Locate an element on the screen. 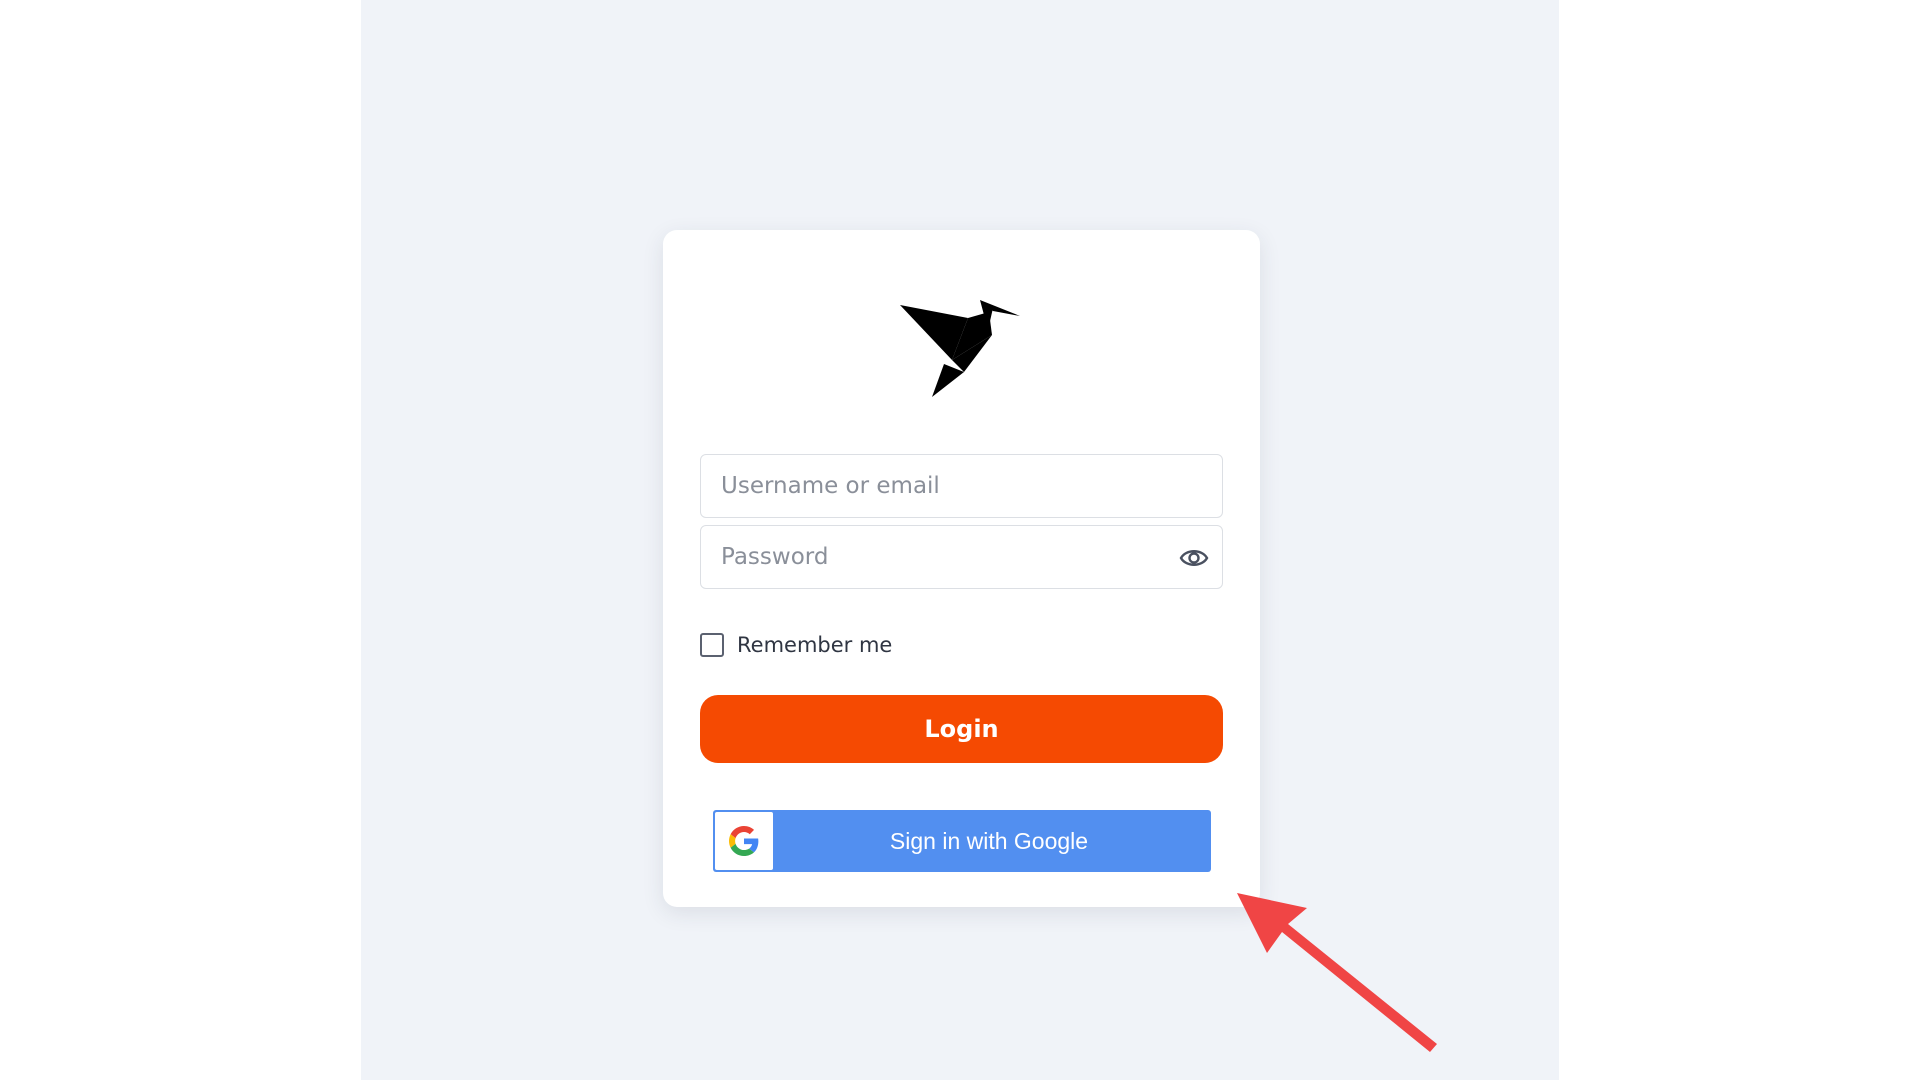  username-field is located at coordinates (961, 486).